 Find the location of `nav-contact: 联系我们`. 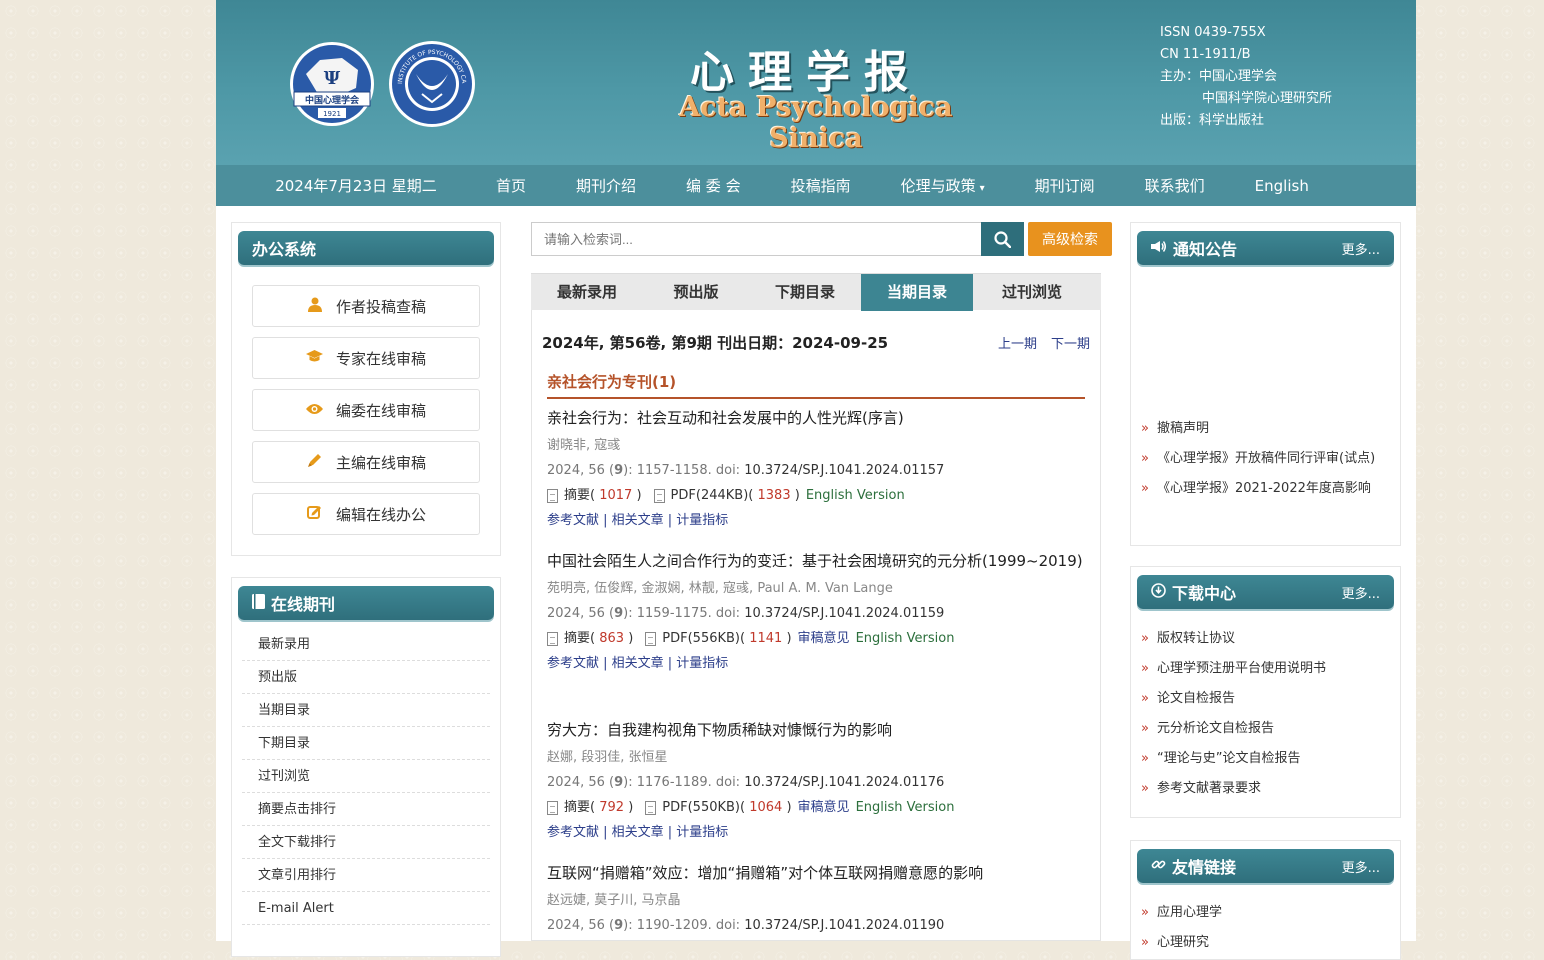

nav-contact: 联系我们 is located at coordinates (1175, 185).